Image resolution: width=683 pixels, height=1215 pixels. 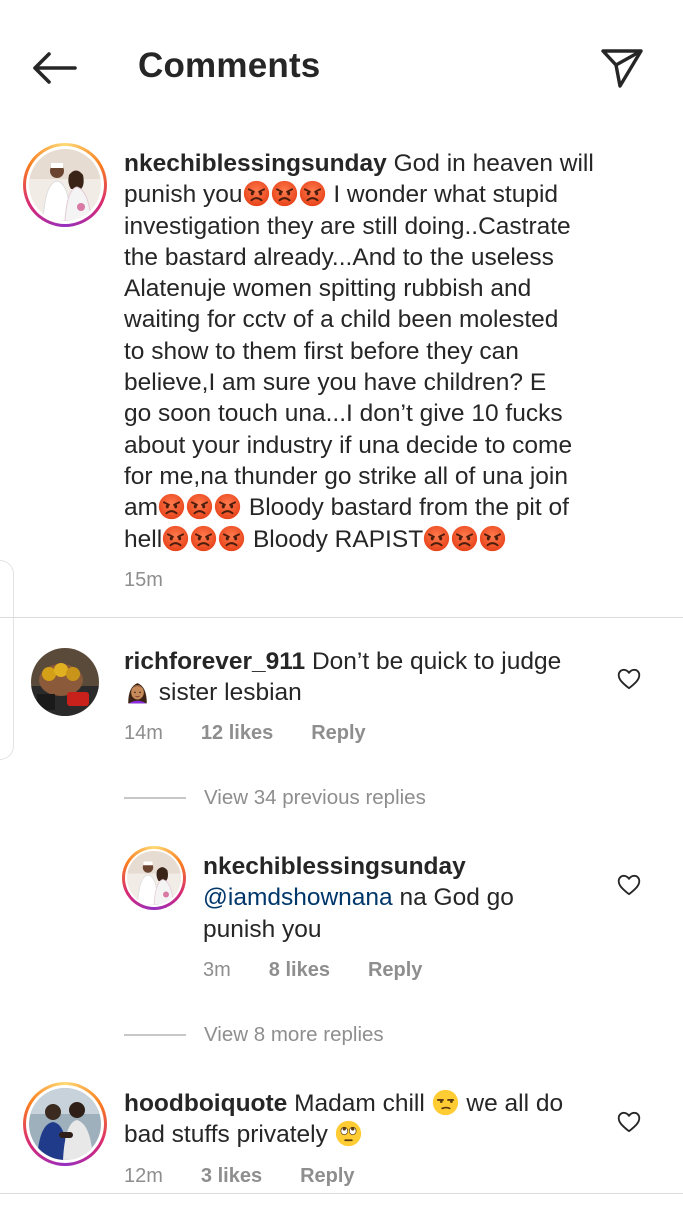 I want to click on comment-text: bad stuffs privately, so click(x=229, y=1135).